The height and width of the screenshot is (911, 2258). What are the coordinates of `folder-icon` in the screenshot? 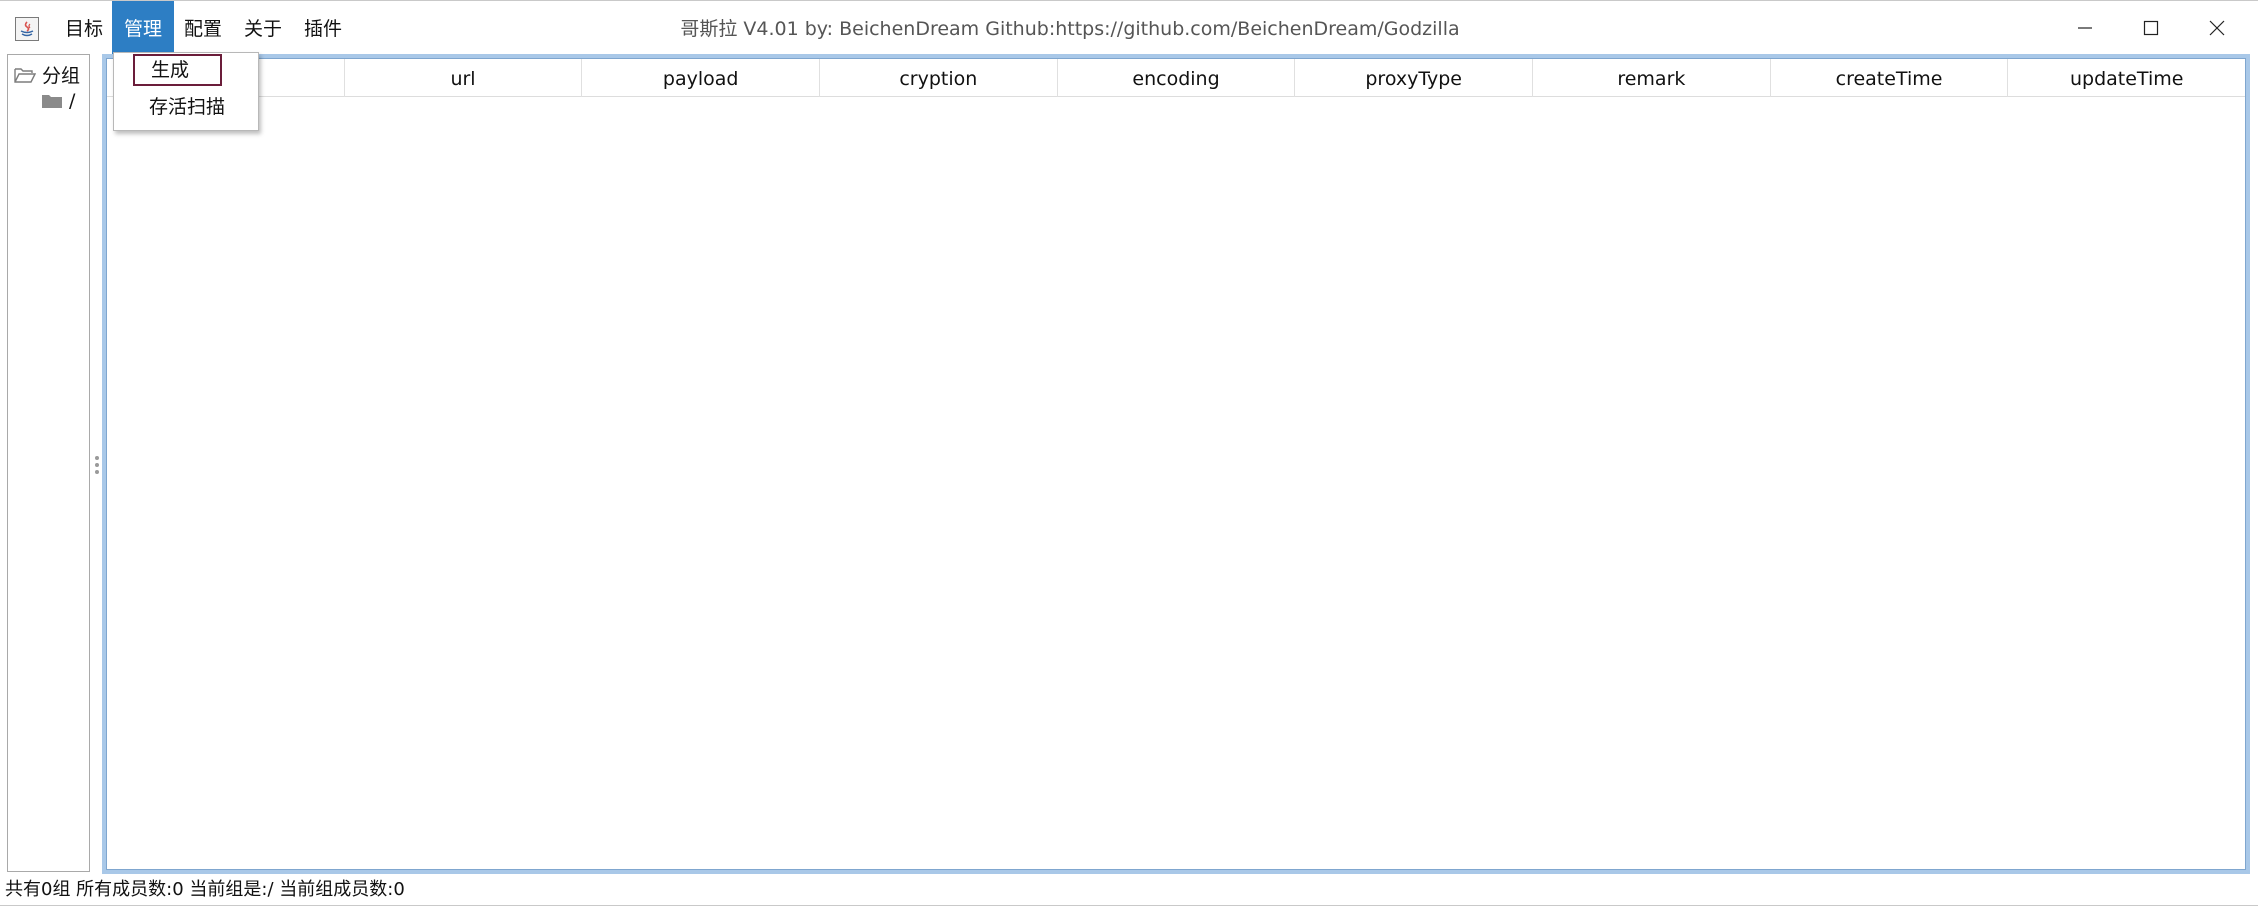 It's located at (52, 101).